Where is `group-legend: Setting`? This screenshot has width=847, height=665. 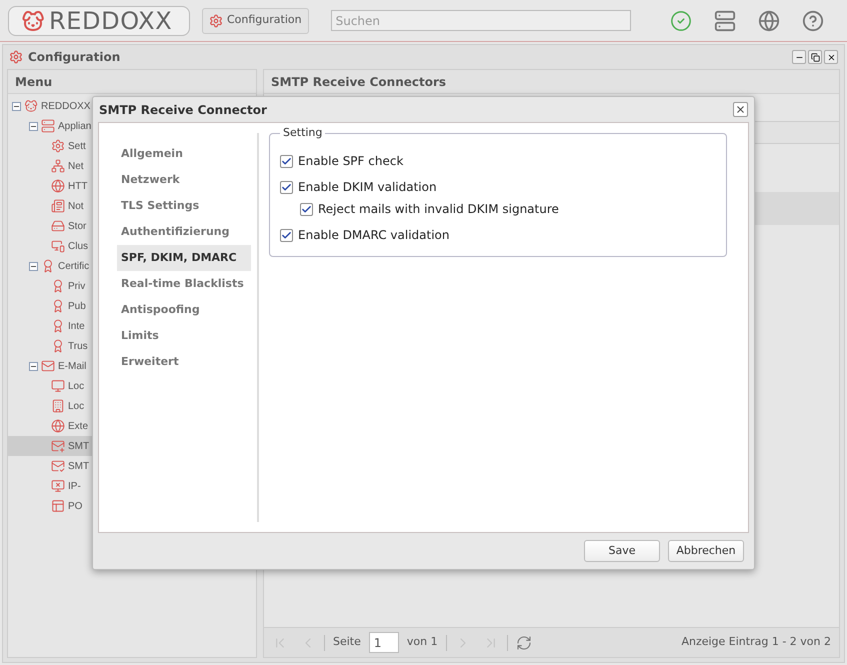
group-legend: Setting is located at coordinates (303, 133).